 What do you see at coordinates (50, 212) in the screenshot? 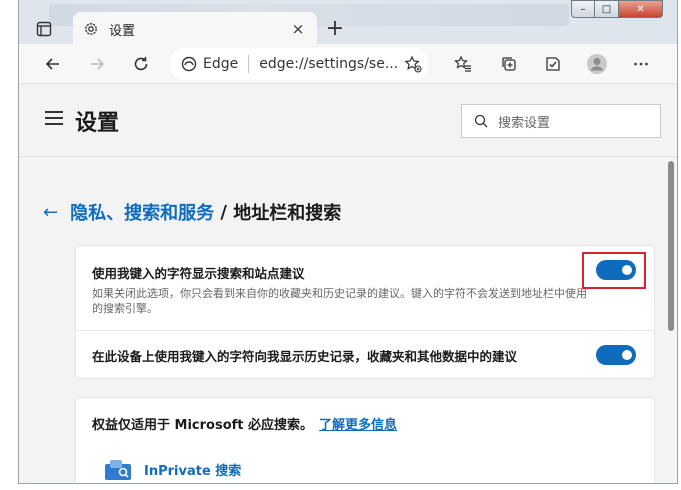
I see `back-arrow-icon: ←` at bounding box center [50, 212].